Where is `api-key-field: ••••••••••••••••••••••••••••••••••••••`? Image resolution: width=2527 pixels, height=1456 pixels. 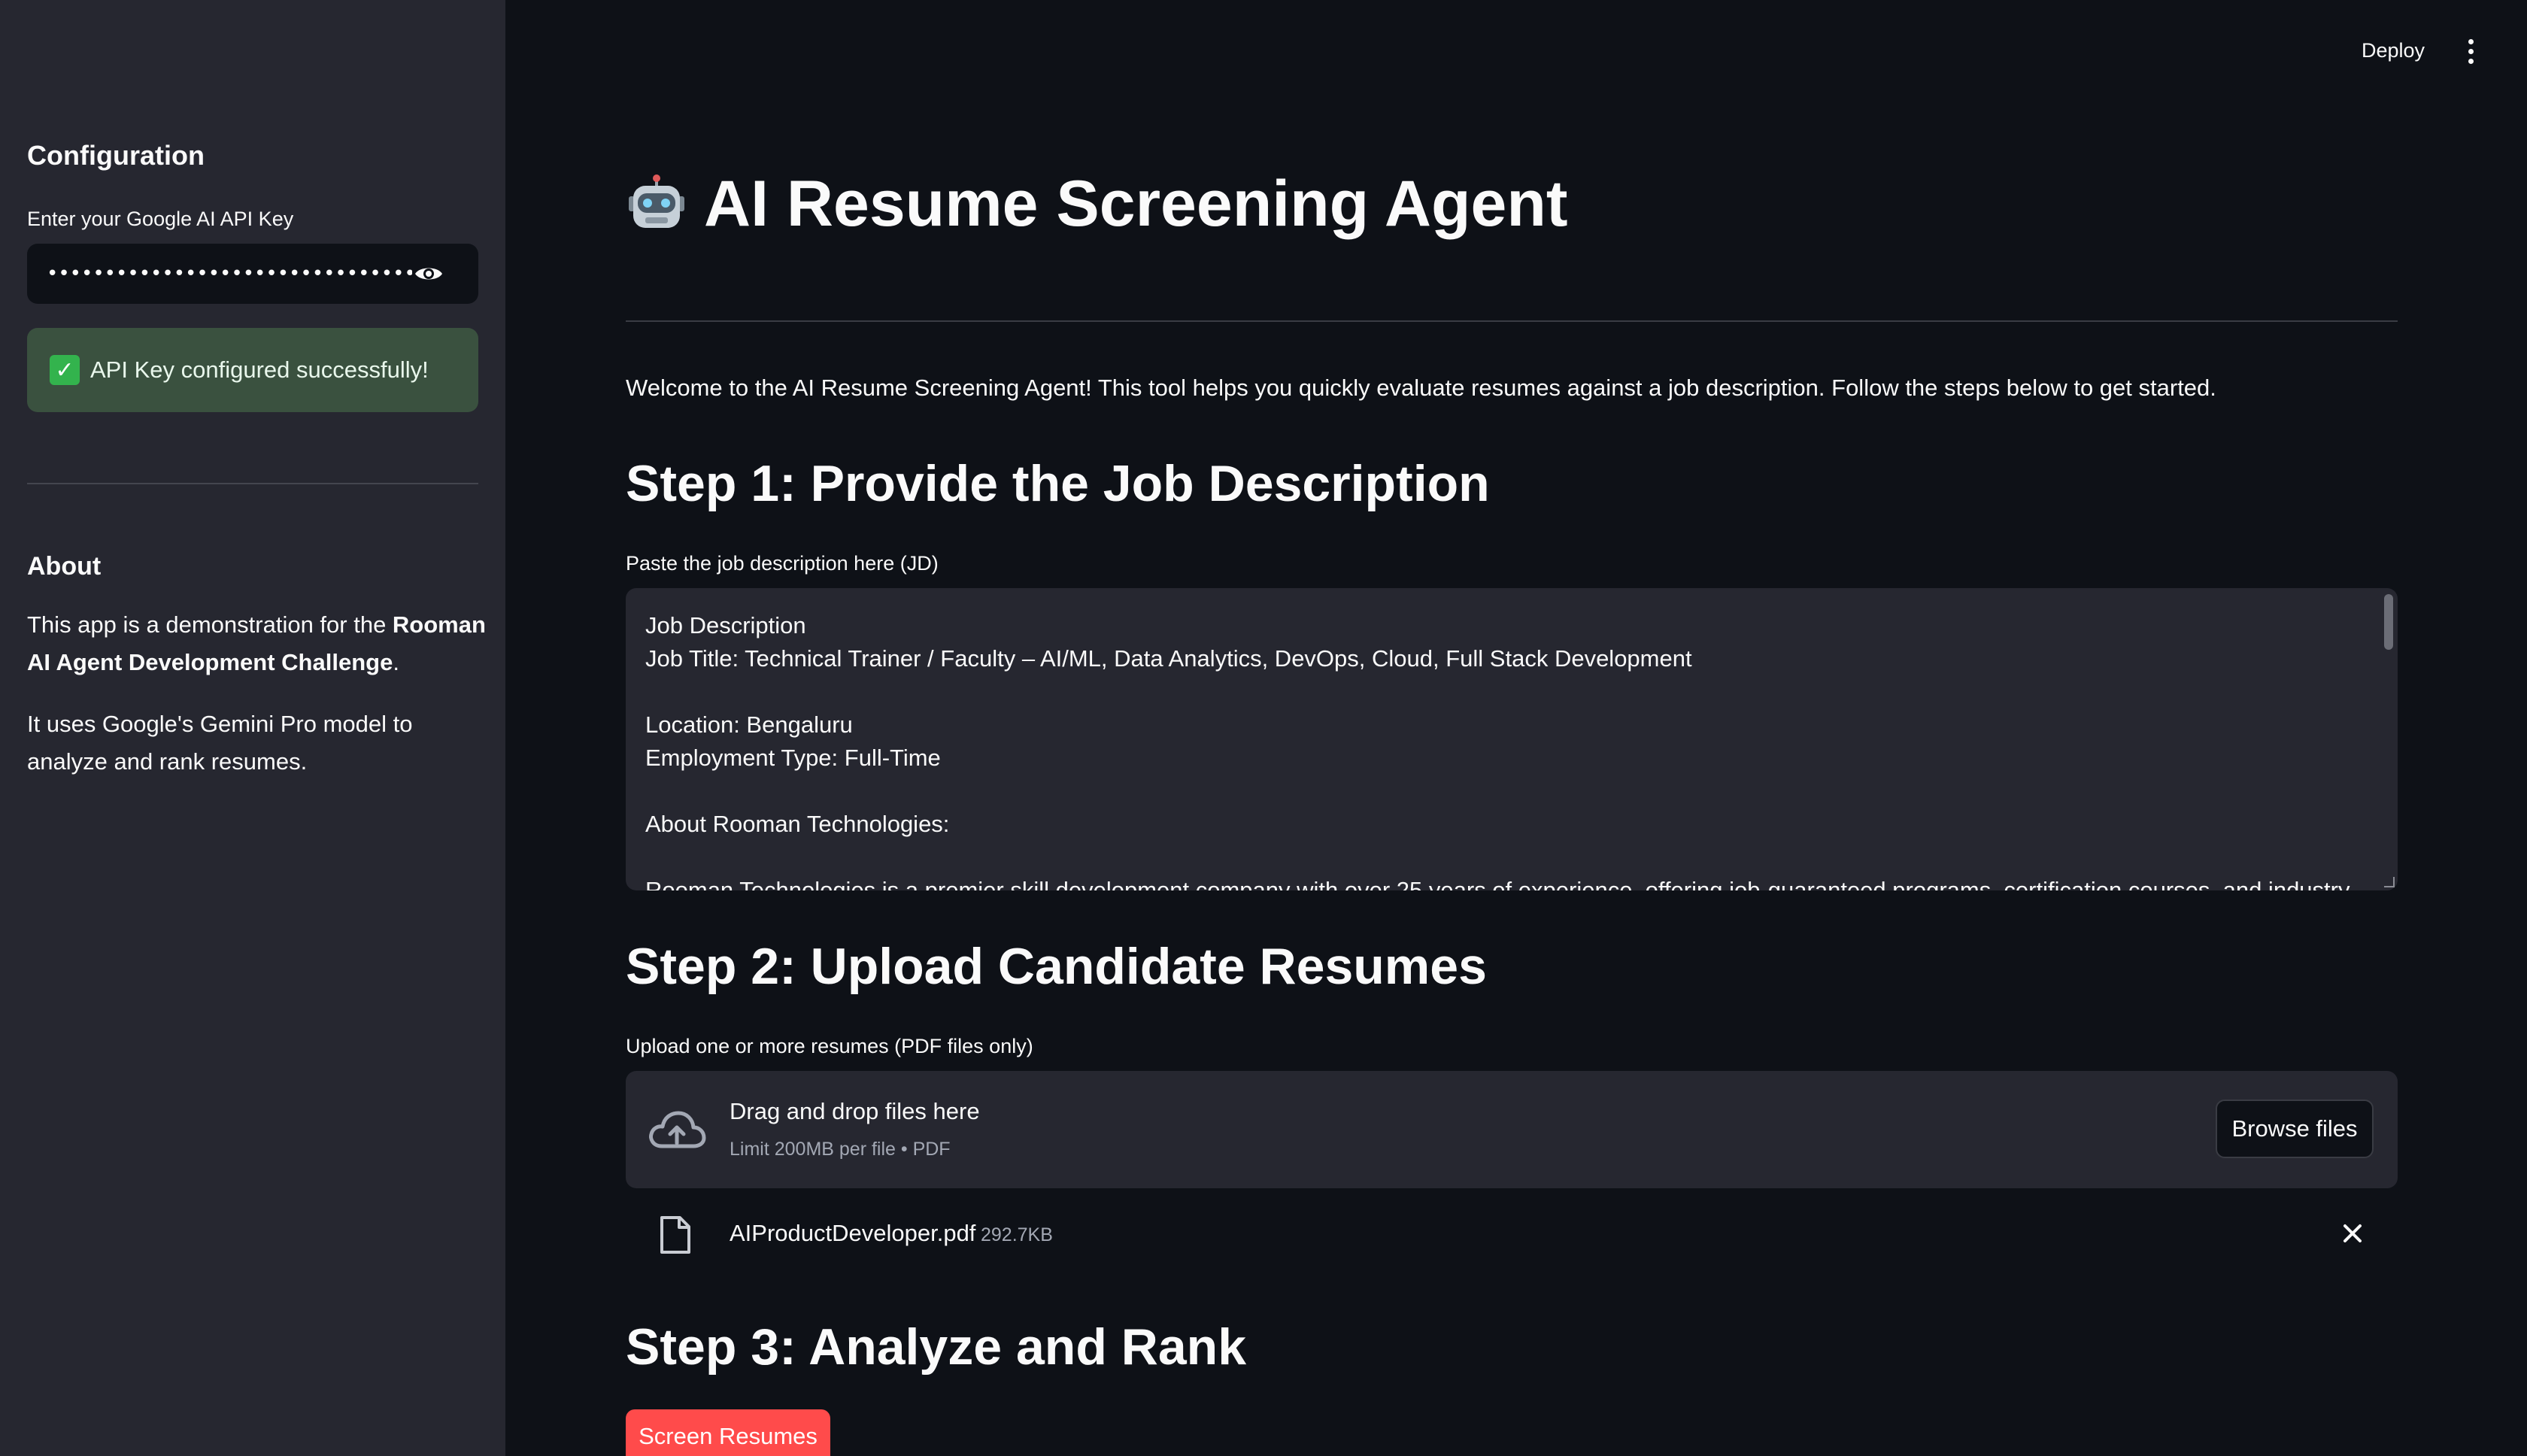 api-key-field: •••••••••••••••••••••••••••••••••••••• is located at coordinates (252, 274).